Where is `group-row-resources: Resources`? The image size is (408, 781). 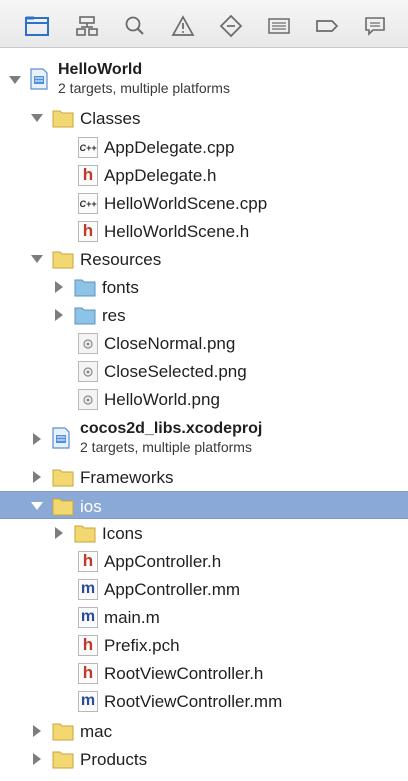 group-row-resources: Resources is located at coordinates (204, 259).